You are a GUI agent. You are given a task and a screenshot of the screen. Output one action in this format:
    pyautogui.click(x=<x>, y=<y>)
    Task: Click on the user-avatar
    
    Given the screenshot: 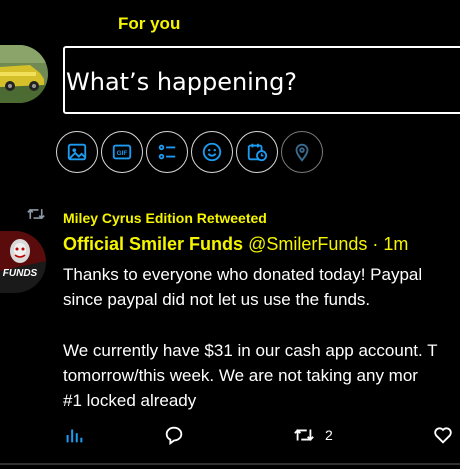 What is the action you would take?
    pyautogui.click(x=24, y=74)
    